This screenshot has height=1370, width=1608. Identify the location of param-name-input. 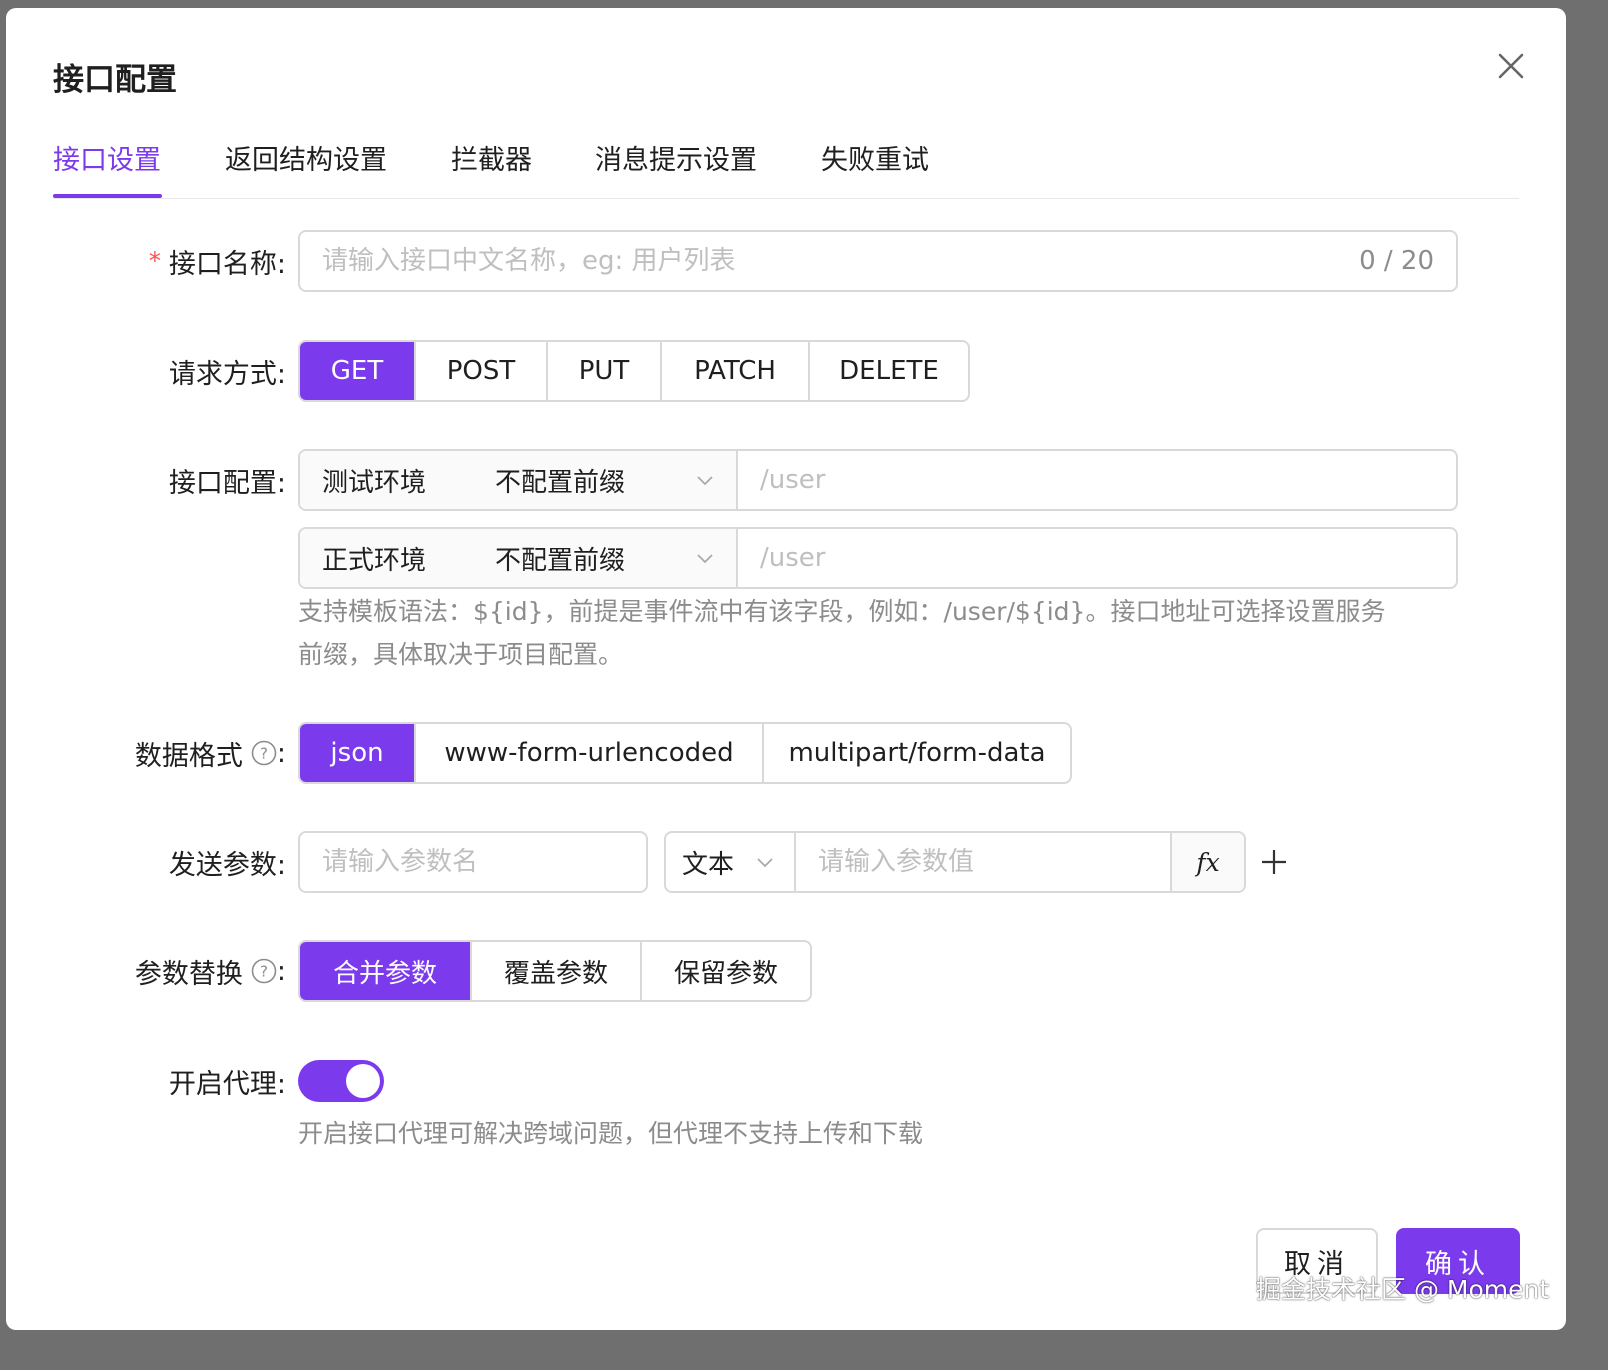
(473, 862).